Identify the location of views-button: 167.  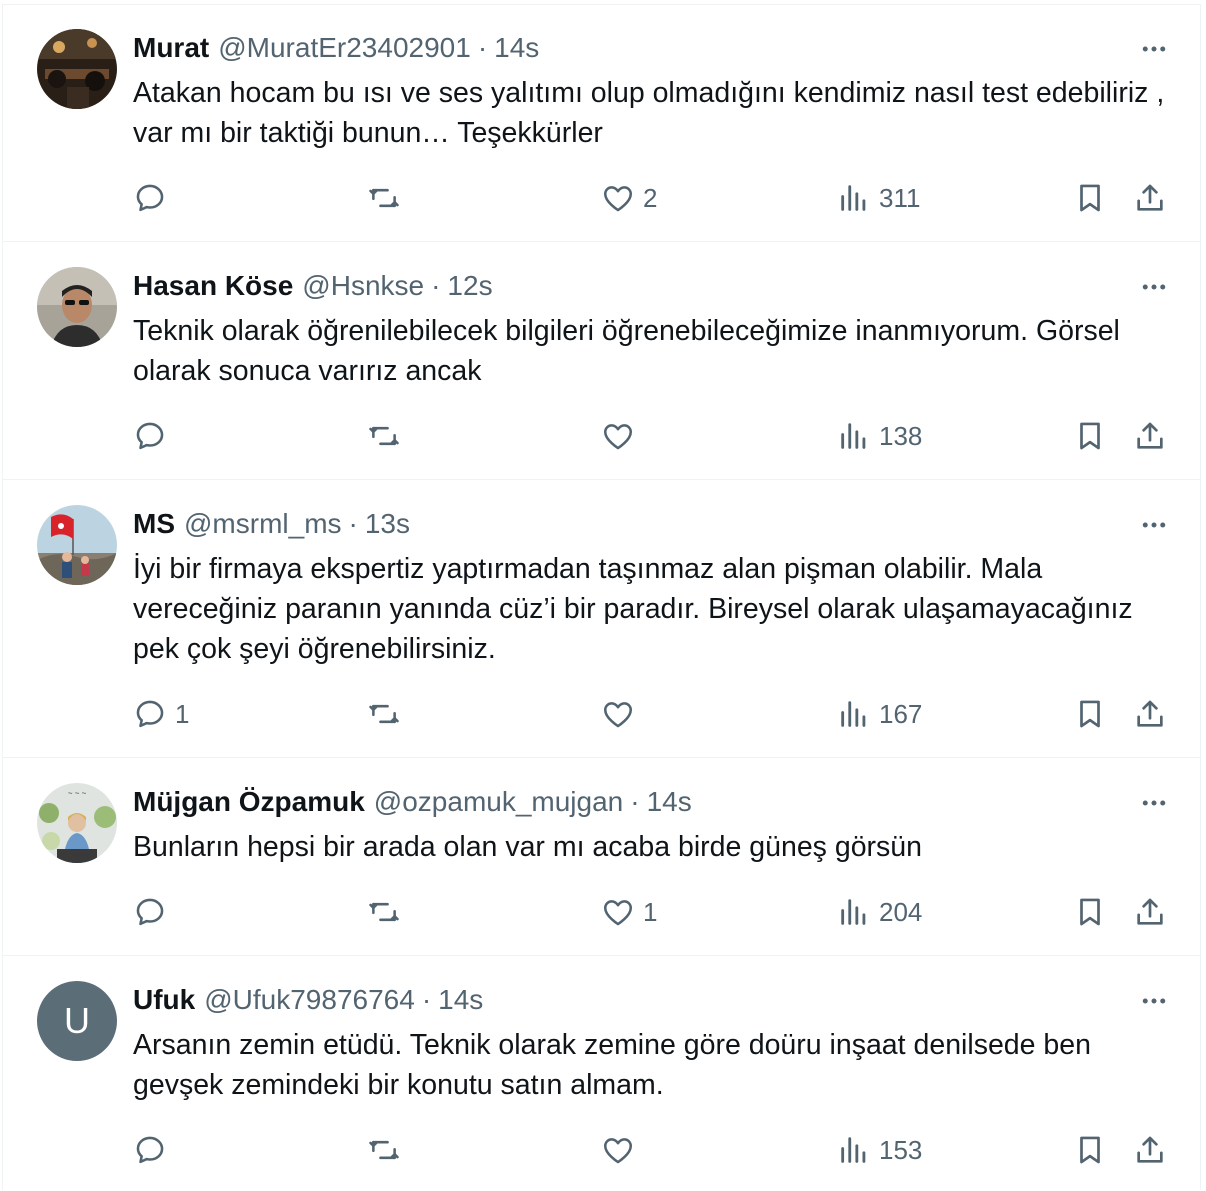
(879, 714).